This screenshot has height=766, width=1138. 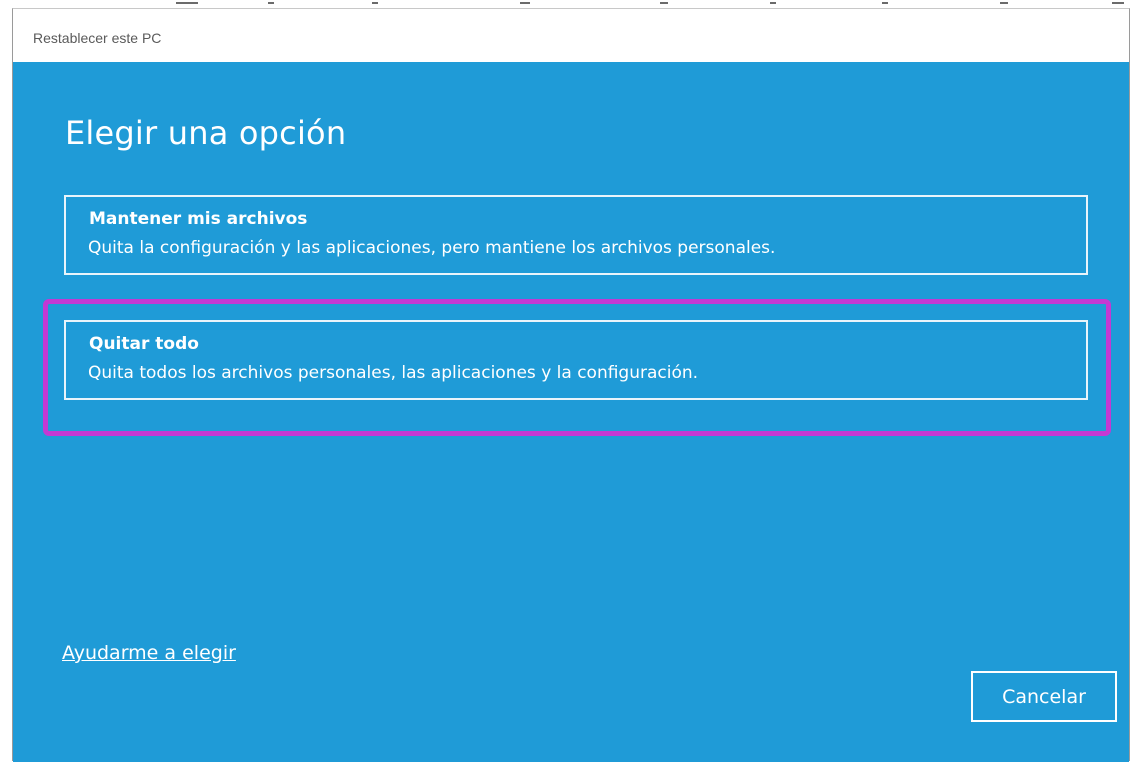 I want to click on option-title: Mantener mis archivos, so click(x=198, y=219).